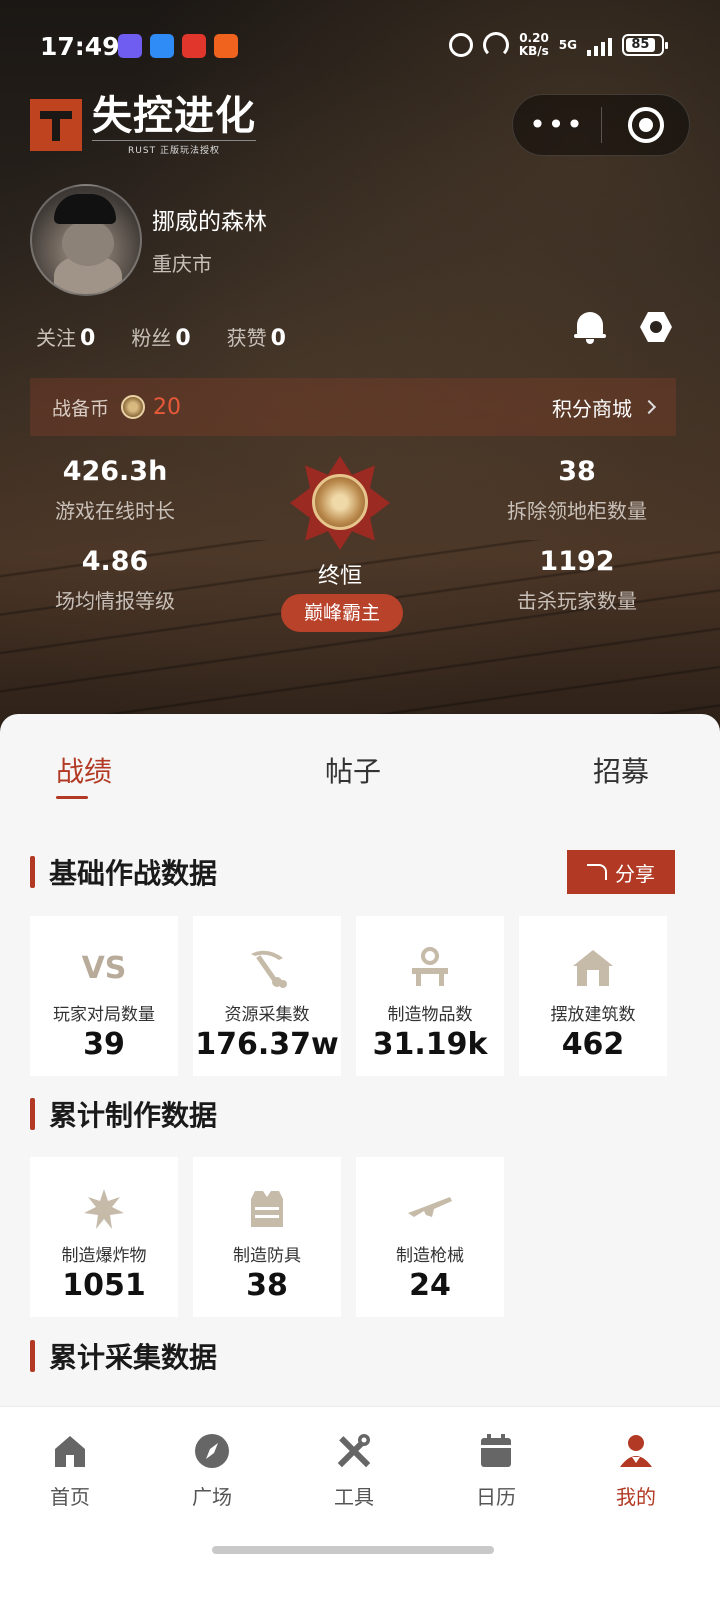 The width and height of the screenshot is (720, 1600). What do you see at coordinates (115, 601) in the screenshot?
I see `stat-label: 场均情报等级` at bounding box center [115, 601].